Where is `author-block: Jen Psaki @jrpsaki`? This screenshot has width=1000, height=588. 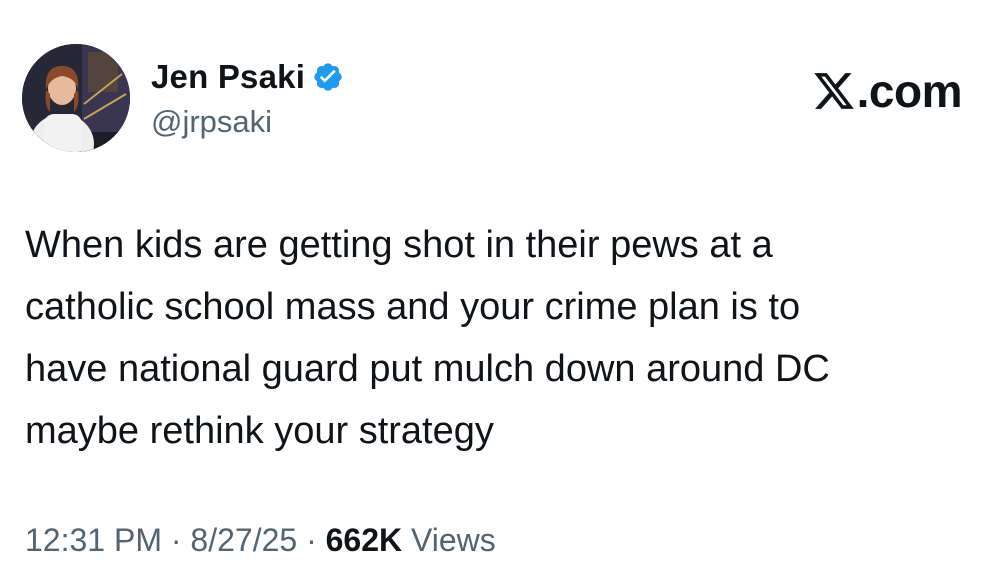 author-block: Jen Psaki @jrpsaki is located at coordinates (247, 98).